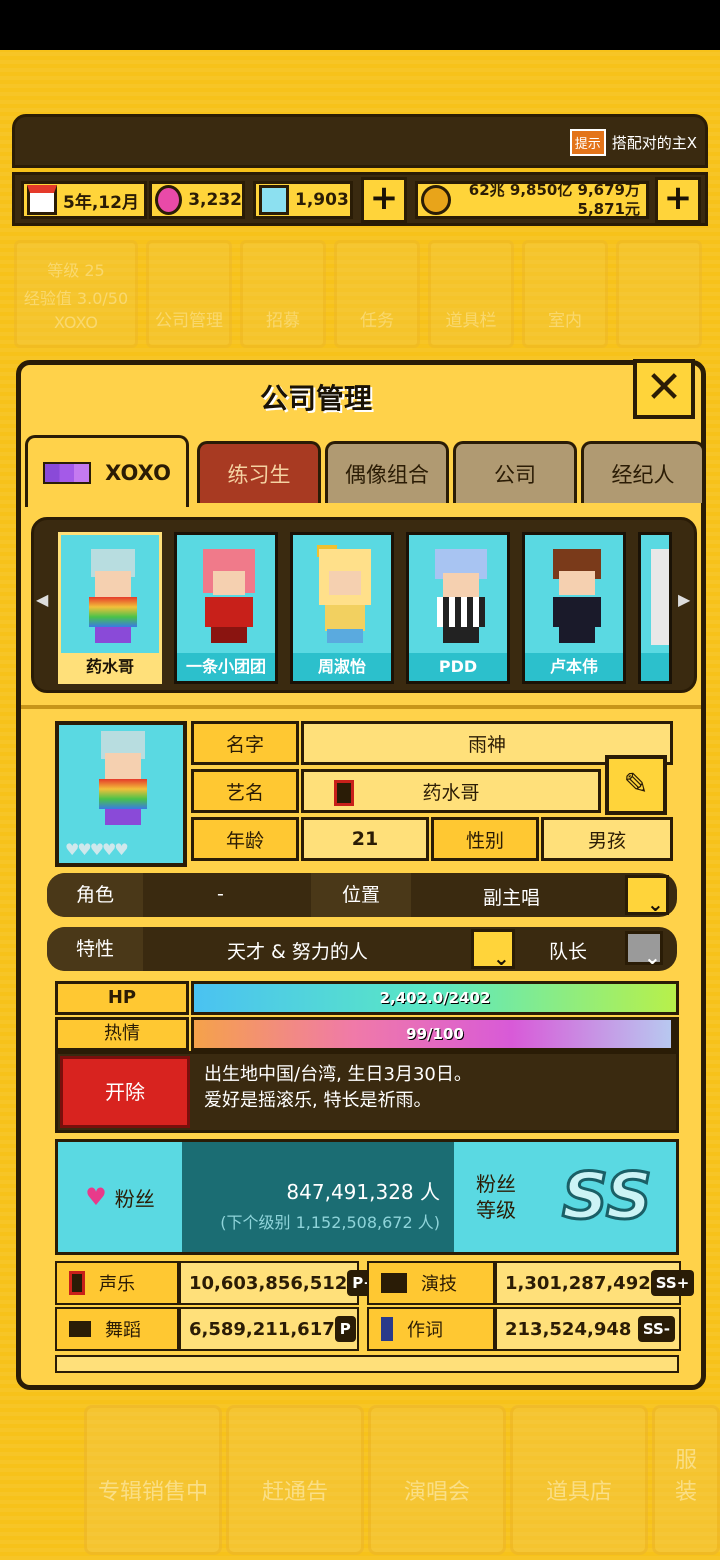  What do you see at coordinates (458, 608) in the screenshot?
I see `member-card: PDD` at bounding box center [458, 608].